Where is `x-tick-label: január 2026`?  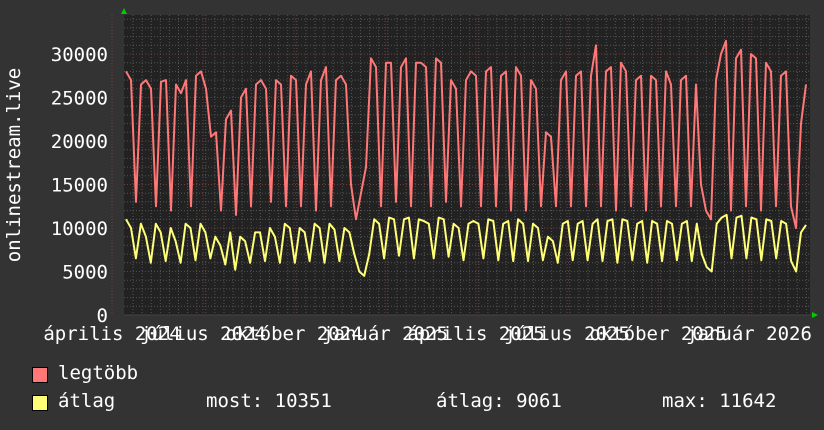 x-tick-label: január 2026 is located at coordinates (749, 334).